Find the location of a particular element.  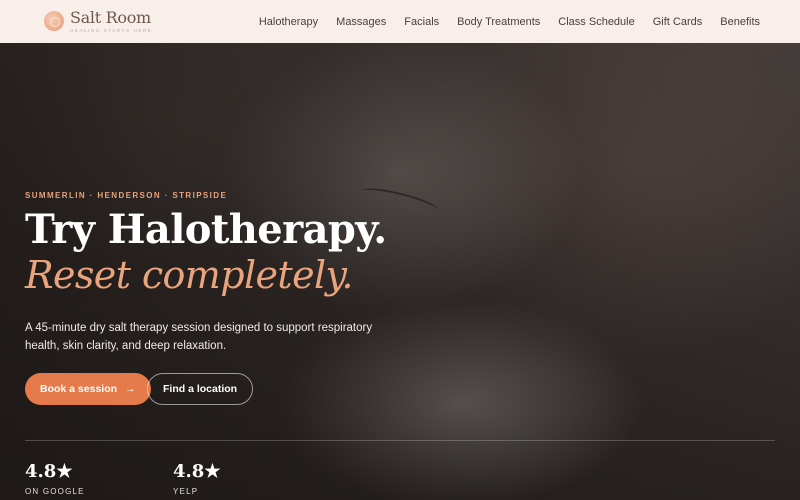

book-session-label: Book a session is located at coordinates (79, 389).